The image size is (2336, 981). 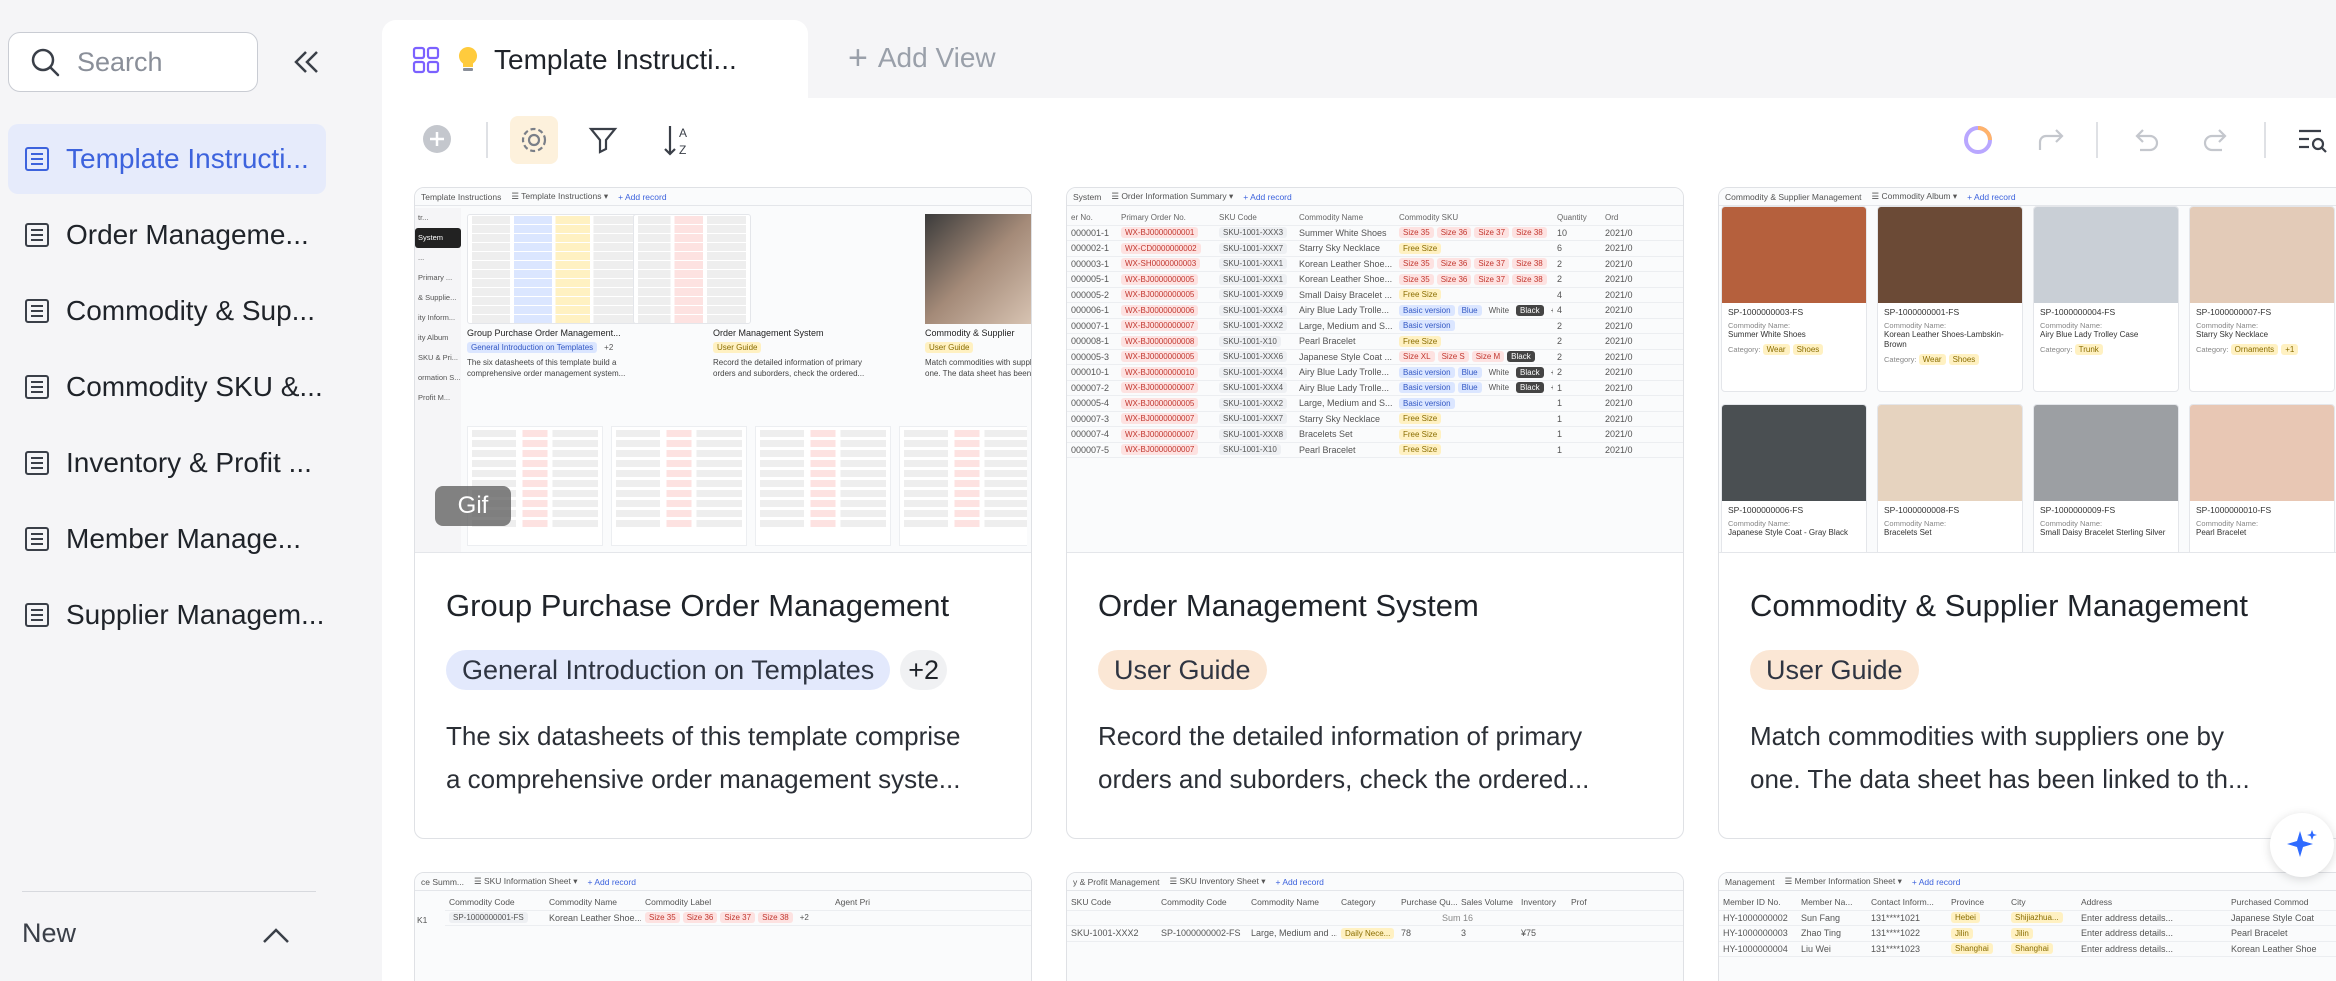 I want to click on mini-header-cell: Commodity Code, so click(x=1194, y=902).